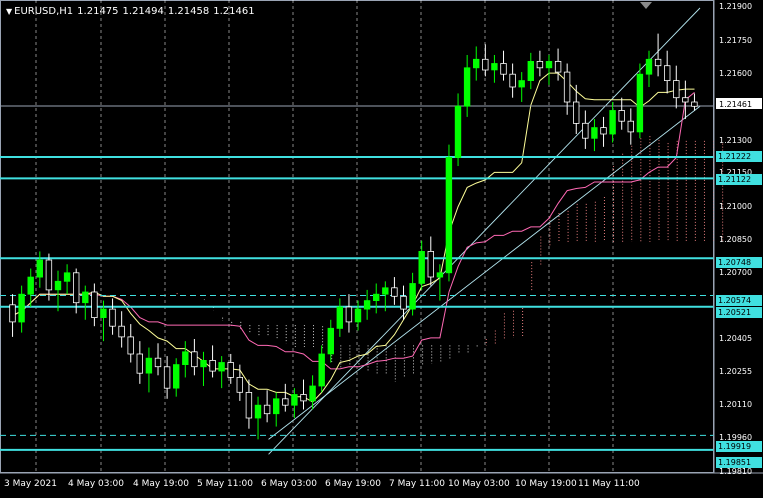 This screenshot has width=763, height=498. What do you see at coordinates (736, 239) in the screenshot?
I see `price-tick: 1.20850` at bounding box center [736, 239].